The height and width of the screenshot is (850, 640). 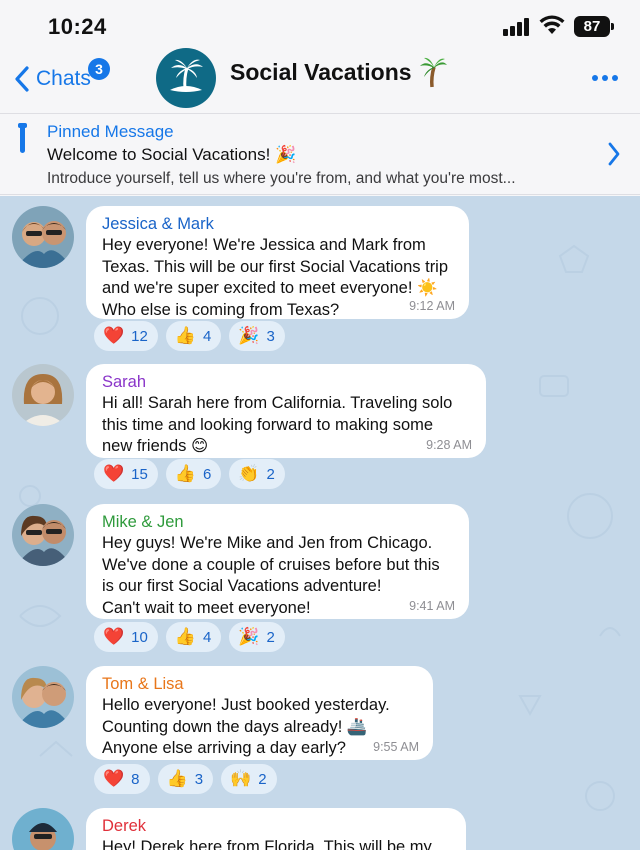 I want to click on reaction-thumbs-up: 👍 6, so click(x=193, y=474).